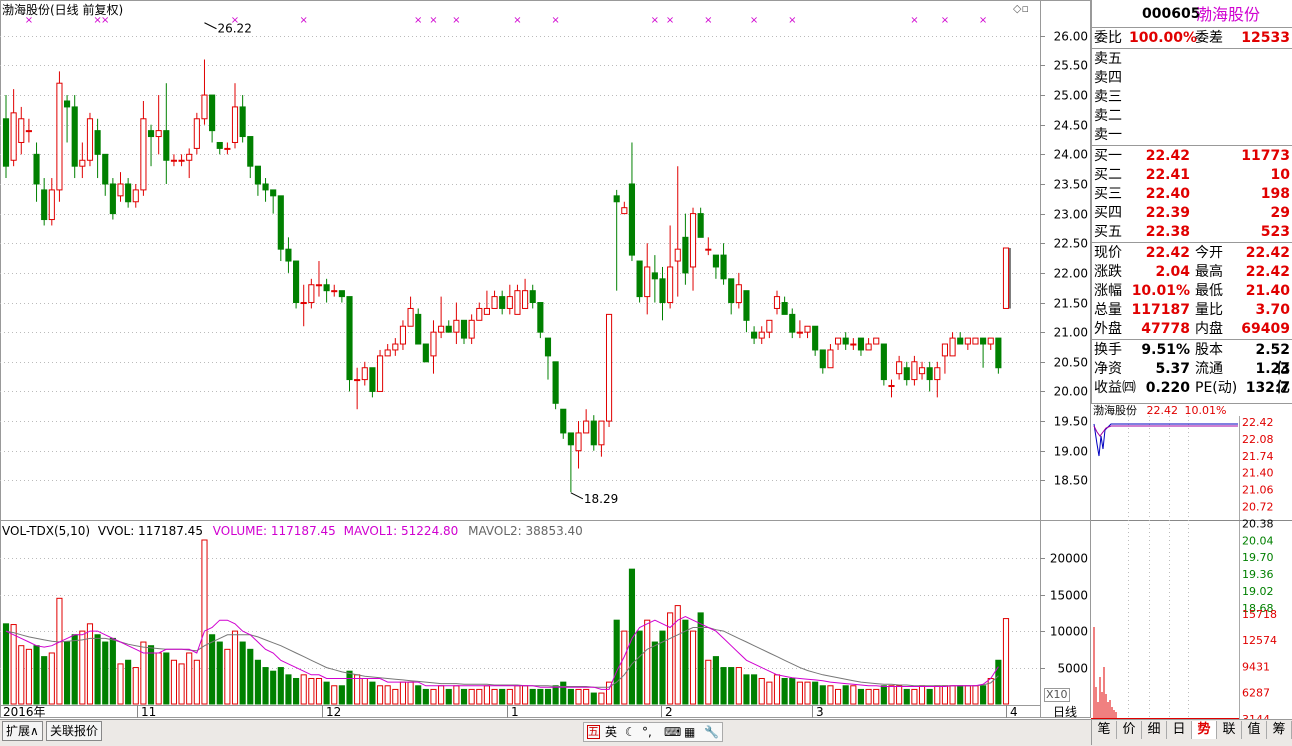 Image resolution: width=1292 pixels, height=746 pixels. What do you see at coordinates (502, 657) in the screenshot?
I see `mavol2-line` at bounding box center [502, 657].